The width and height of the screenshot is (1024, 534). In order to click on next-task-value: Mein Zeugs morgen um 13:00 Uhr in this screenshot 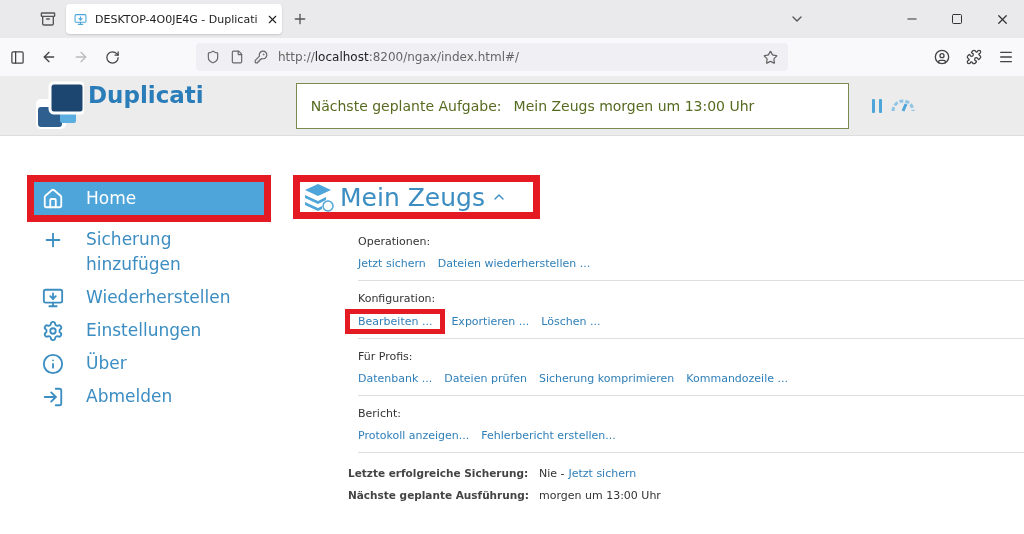, I will do `click(634, 105)`.